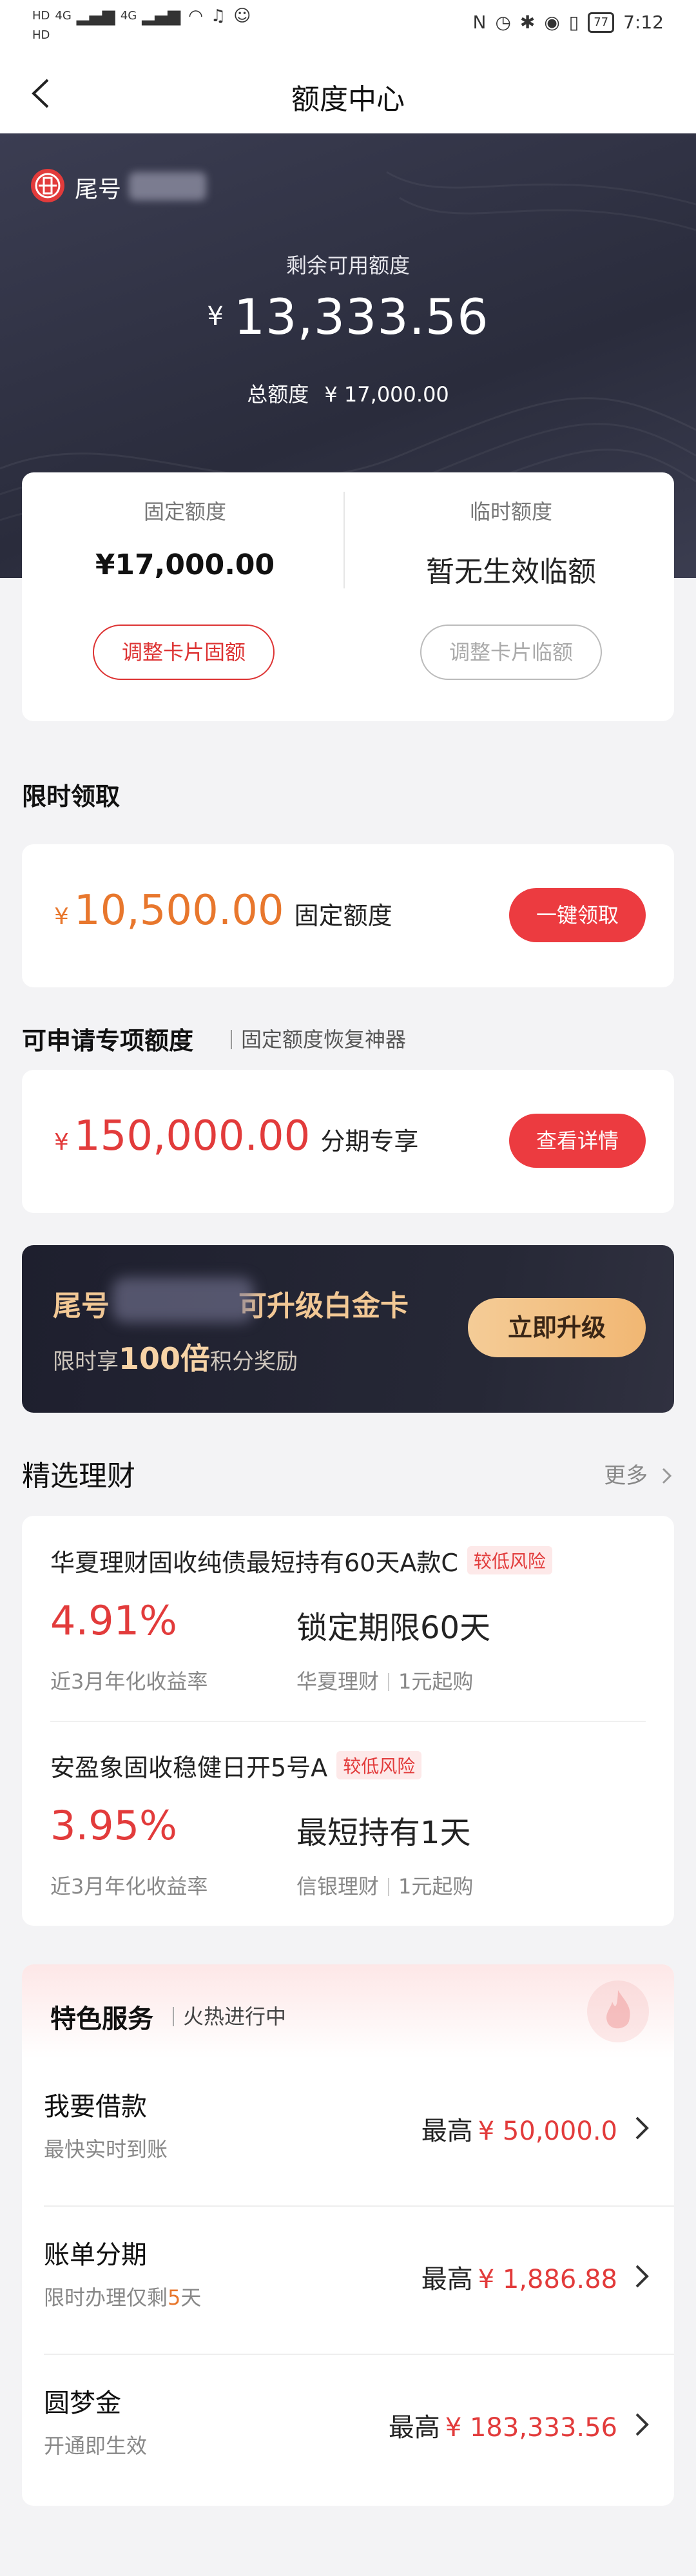 Image resolution: width=696 pixels, height=2576 pixels. I want to click on signal-icon: ▂▄▆, so click(95, 16).